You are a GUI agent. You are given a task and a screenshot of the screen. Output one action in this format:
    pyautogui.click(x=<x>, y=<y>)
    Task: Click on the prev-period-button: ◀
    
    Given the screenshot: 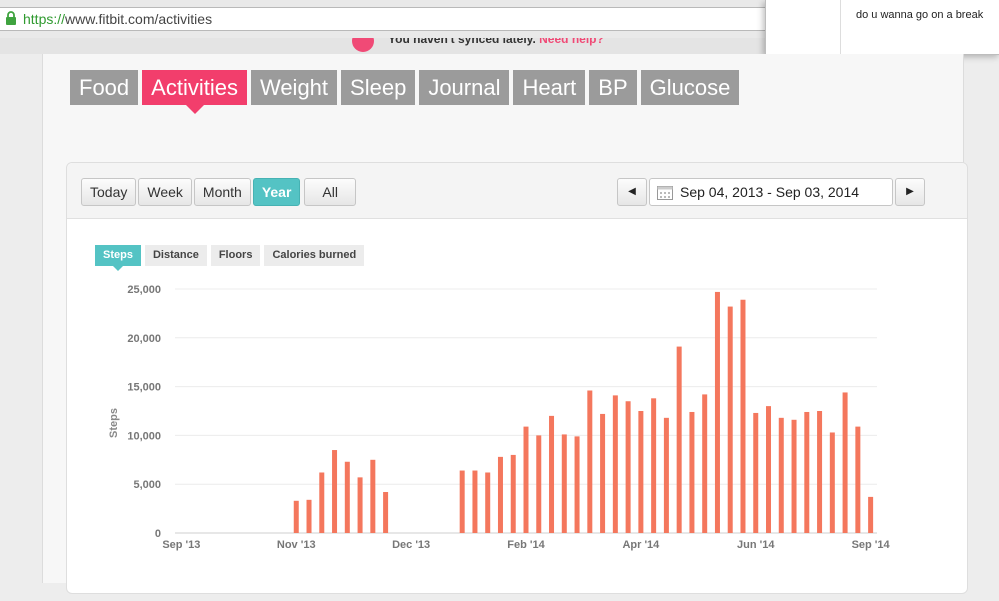 What is the action you would take?
    pyautogui.click(x=632, y=192)
    